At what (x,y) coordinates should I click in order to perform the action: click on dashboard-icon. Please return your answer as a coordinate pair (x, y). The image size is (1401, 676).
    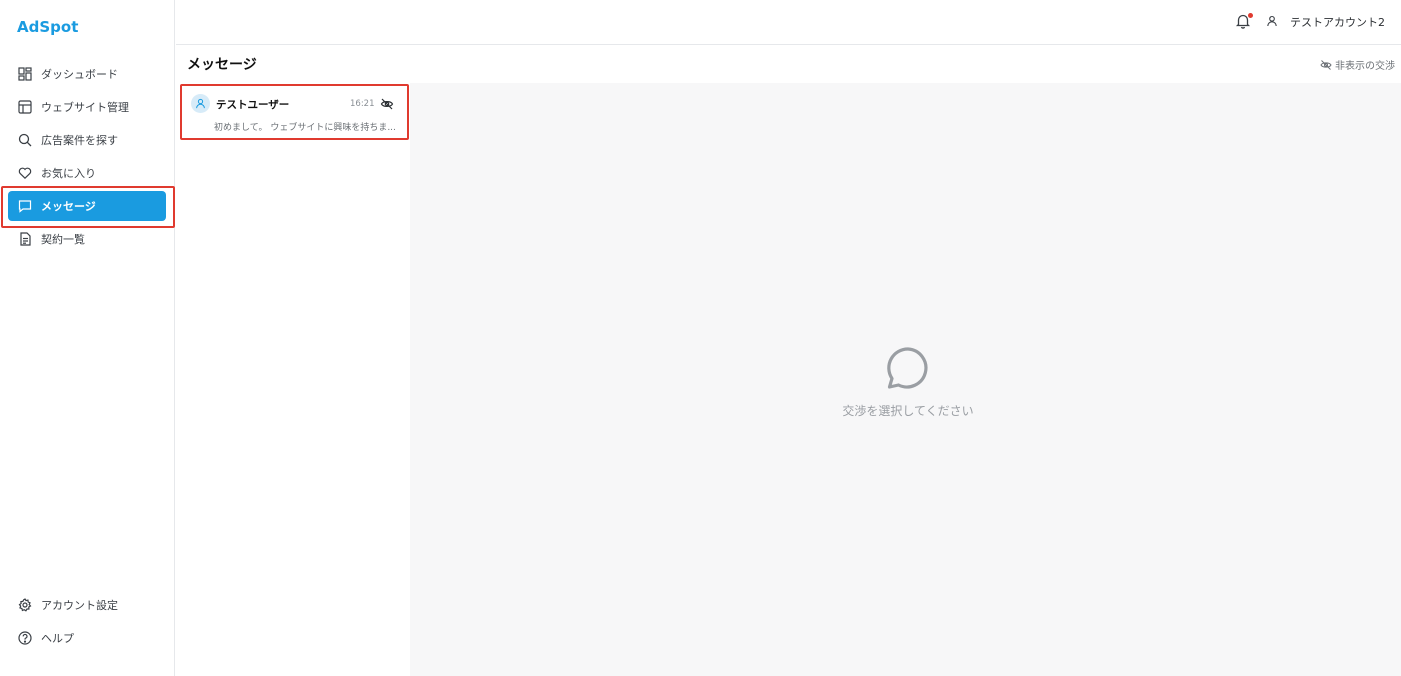
    Looking at the image, I should click on (24, 74).